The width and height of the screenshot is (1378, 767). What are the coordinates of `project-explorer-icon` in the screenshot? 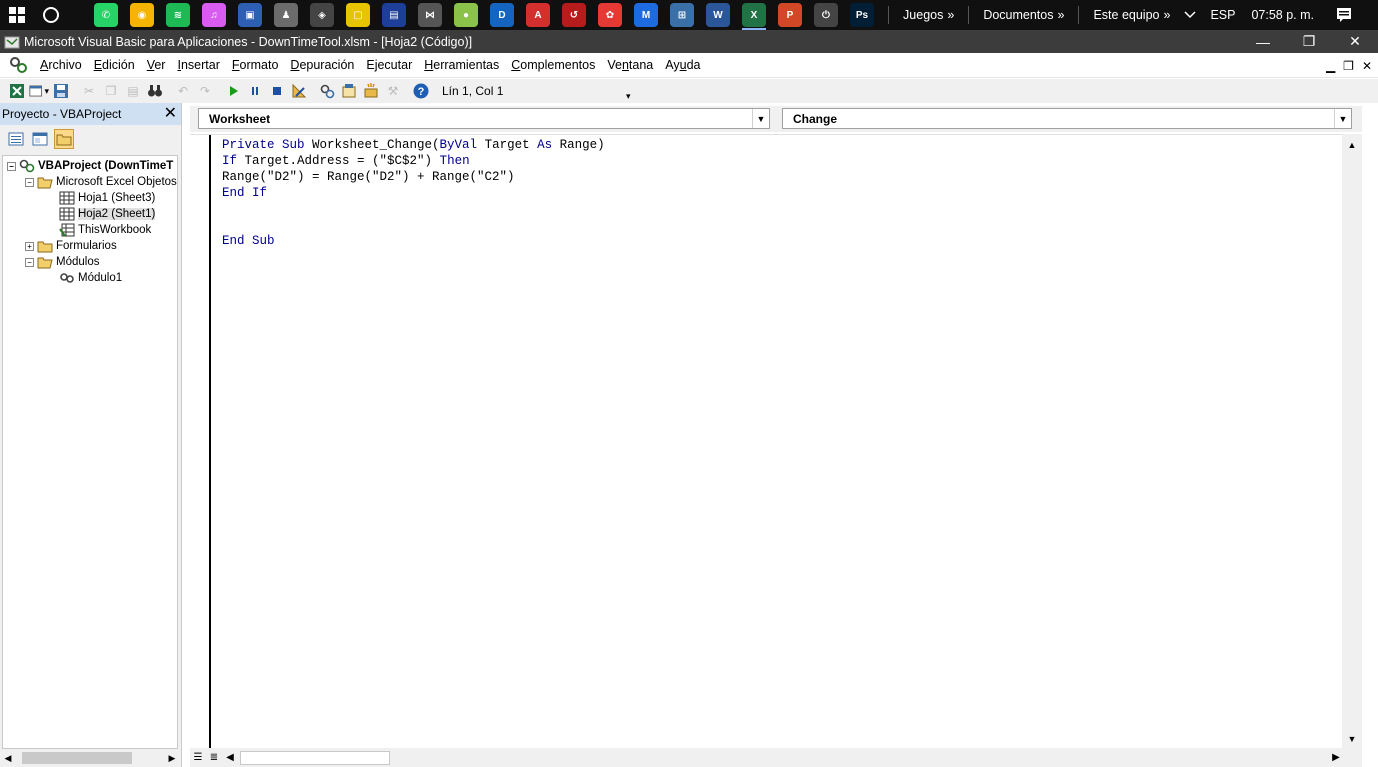 It's located at (327, 91).